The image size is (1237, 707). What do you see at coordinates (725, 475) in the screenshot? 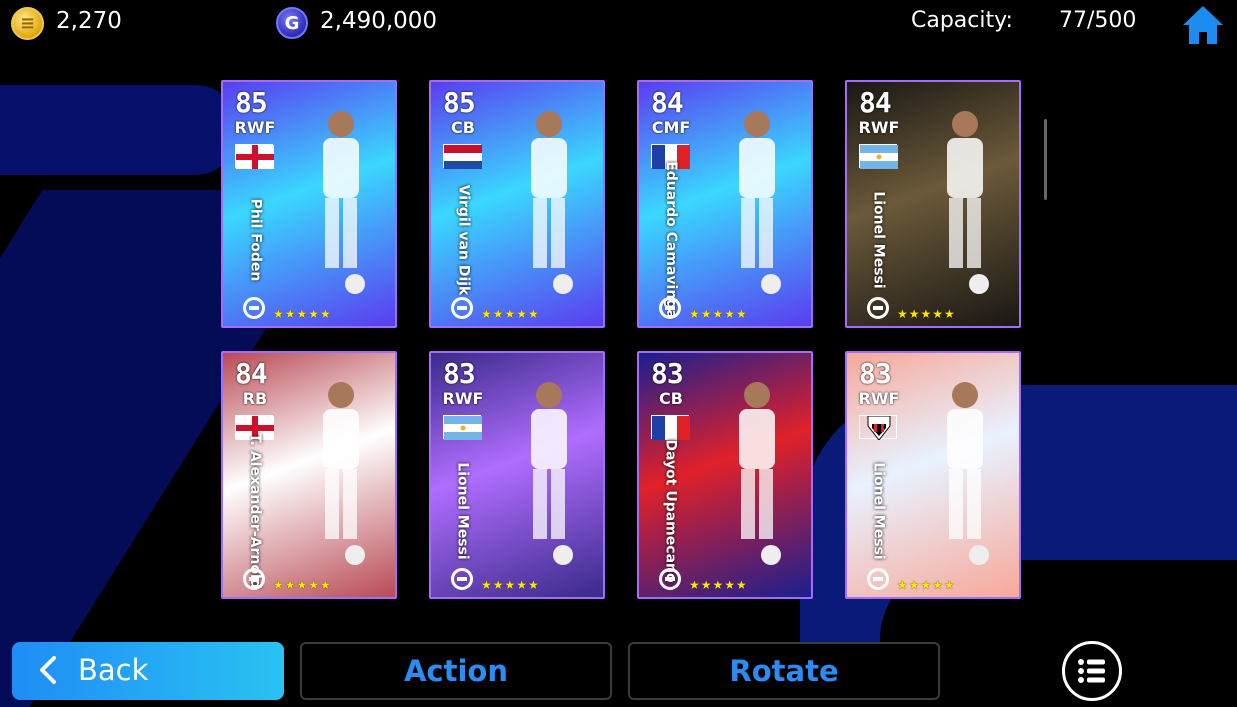
I see `player-card: 83 CB Dayot Upamecano ★★★★★` at bounding box center [725, 475].